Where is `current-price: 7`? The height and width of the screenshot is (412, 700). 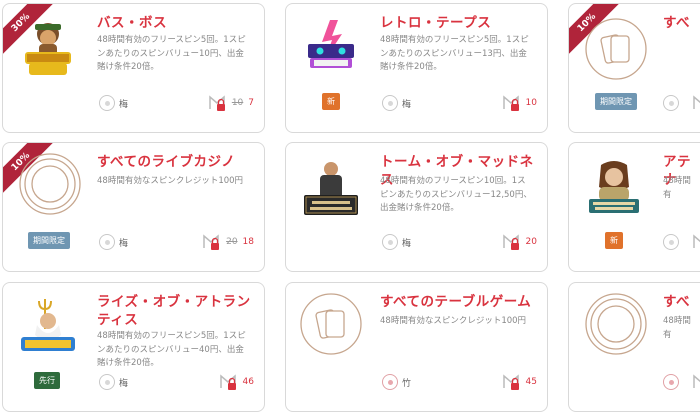 current-price: 7 is located at coordinates (251, 103).